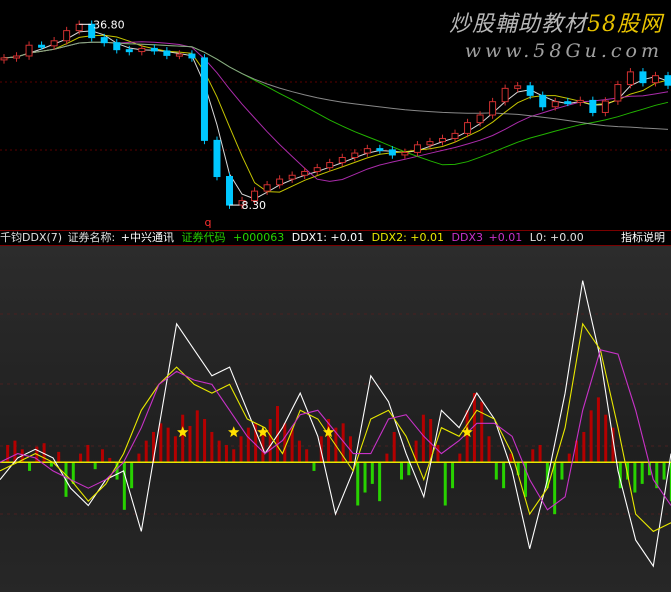 Image resolution: width=671 pixels, height=592 pixels. I want to click on l0-readout: L0: +0.00, so click(556, 237).